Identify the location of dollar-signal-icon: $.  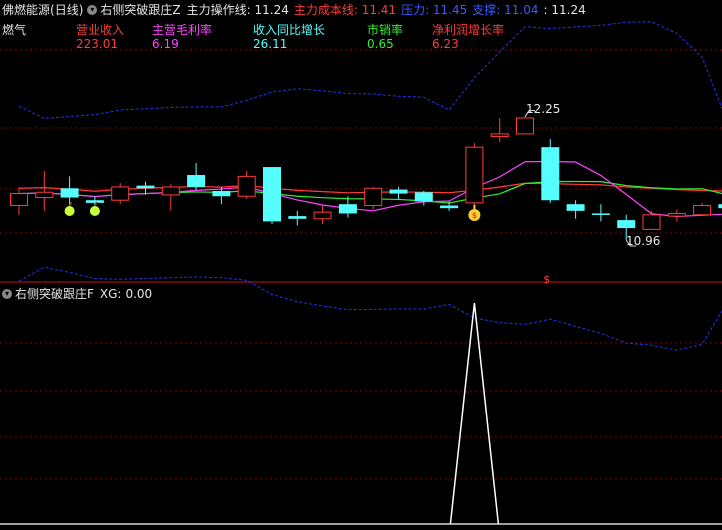
(546, 279).